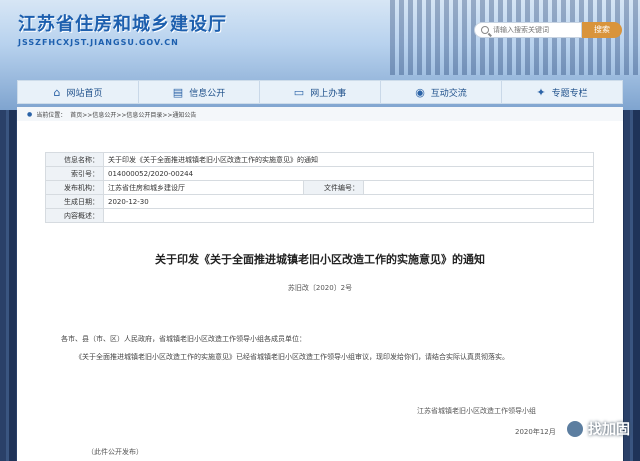 The image size is (640, 461). What do you see at coordinates (207, 93) in the screenshot?
I see `nav-label: 信息公开` at bounding box center [207, 93].